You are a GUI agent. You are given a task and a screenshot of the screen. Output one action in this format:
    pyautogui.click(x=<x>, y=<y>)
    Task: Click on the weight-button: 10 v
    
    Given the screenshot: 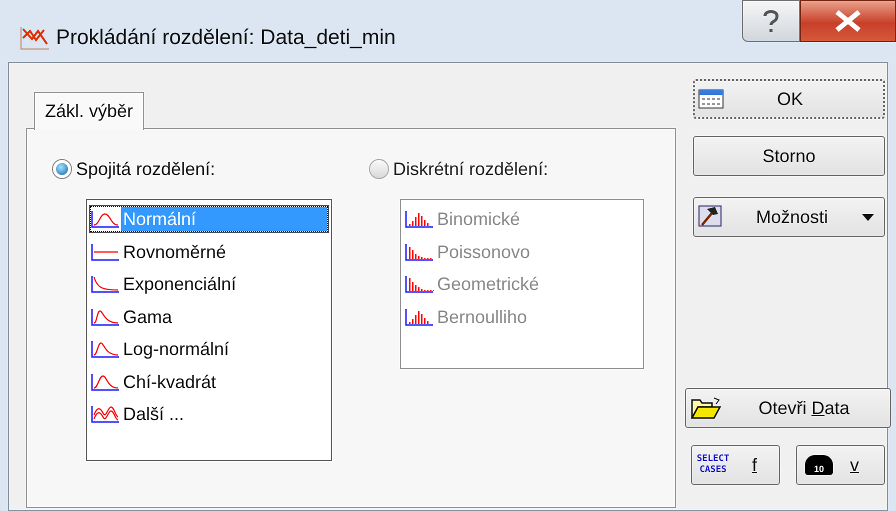 What is the action you would take?
    pyautogui.click(x=840, y=465)
    